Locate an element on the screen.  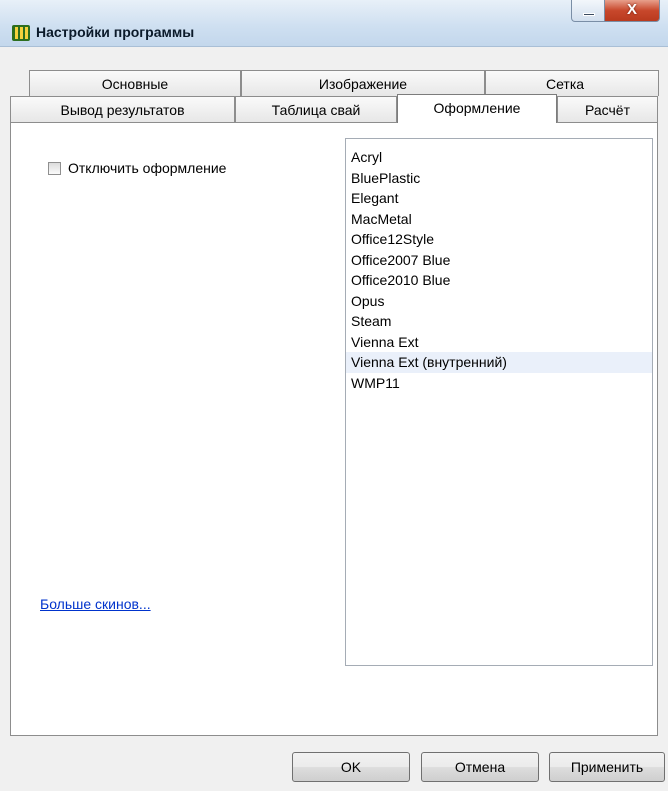
tab-image: Изображение is located at coordinates (363, 83).